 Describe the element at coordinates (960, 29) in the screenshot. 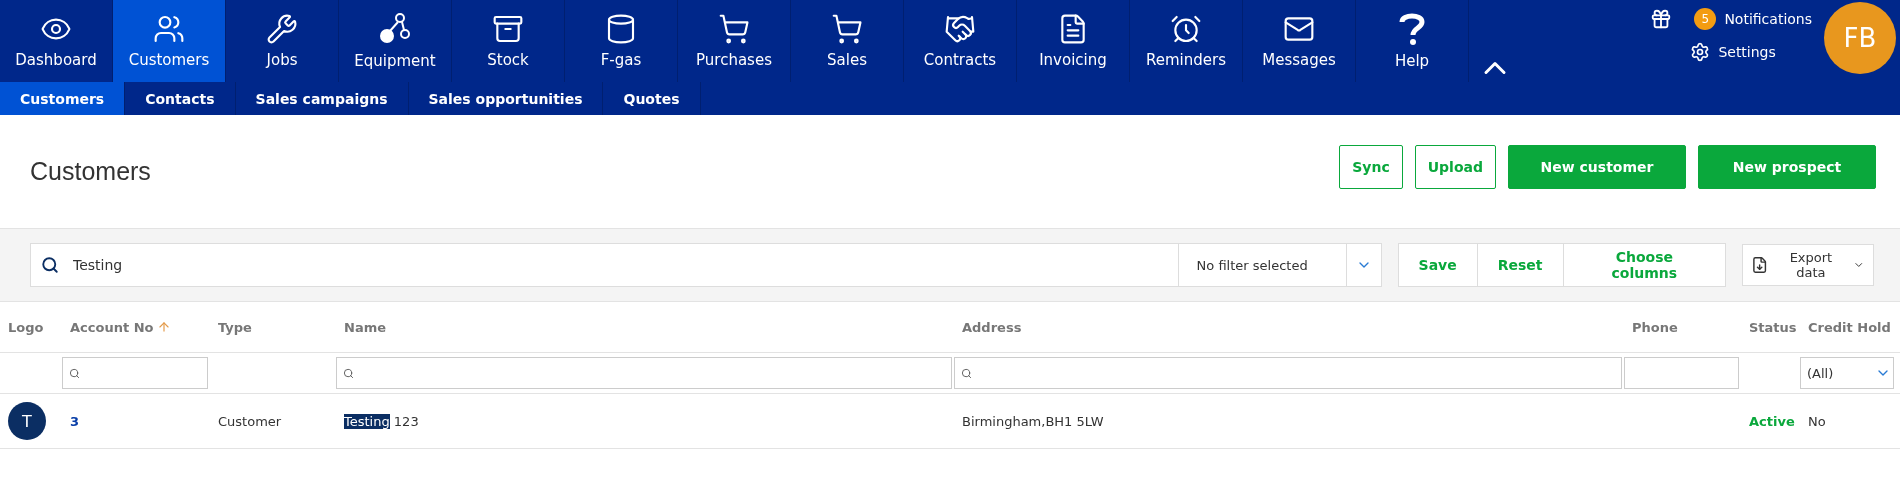

I see `handshake-icon` at that location.